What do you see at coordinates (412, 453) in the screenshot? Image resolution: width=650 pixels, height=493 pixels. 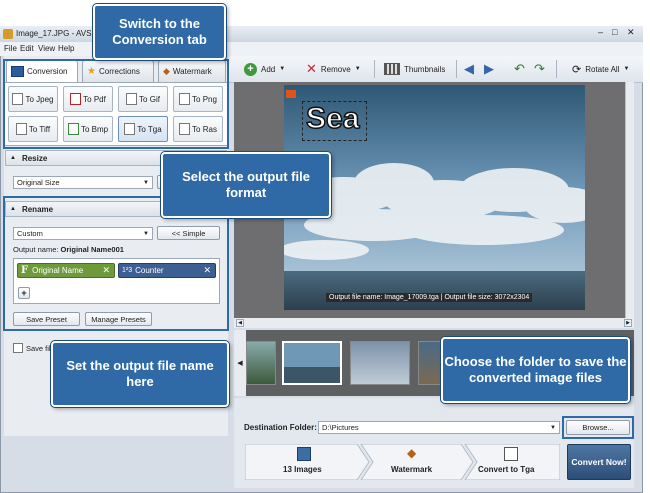 I see `watermark-step-icon: ◆` at bounding box center [412, 453].